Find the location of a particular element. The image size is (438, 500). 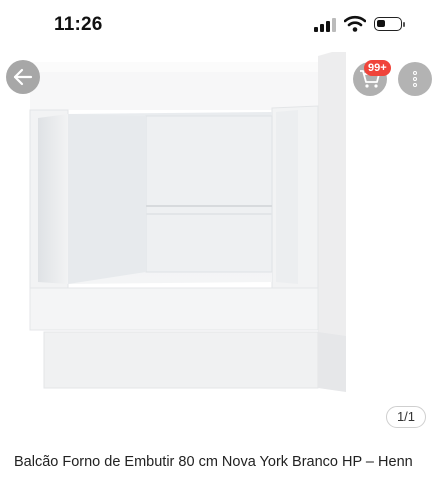

image-pager: 1/1 is located at coordinates (406, 417).